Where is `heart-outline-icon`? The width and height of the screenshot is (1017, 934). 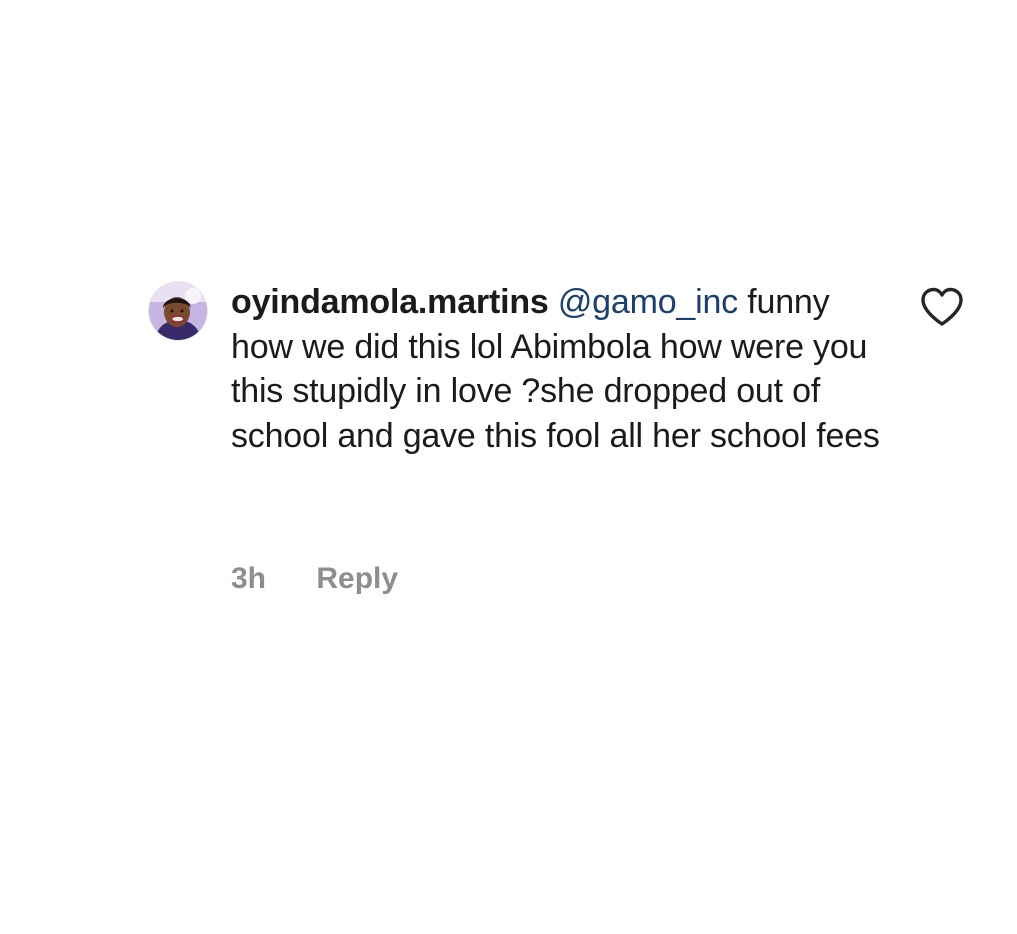 heart-outline-icon is located at coordinates (942, 306).